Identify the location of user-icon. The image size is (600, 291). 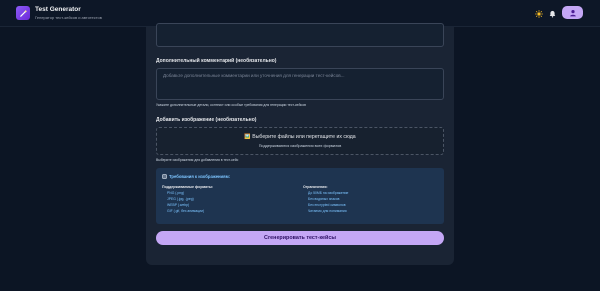
(572, 12).